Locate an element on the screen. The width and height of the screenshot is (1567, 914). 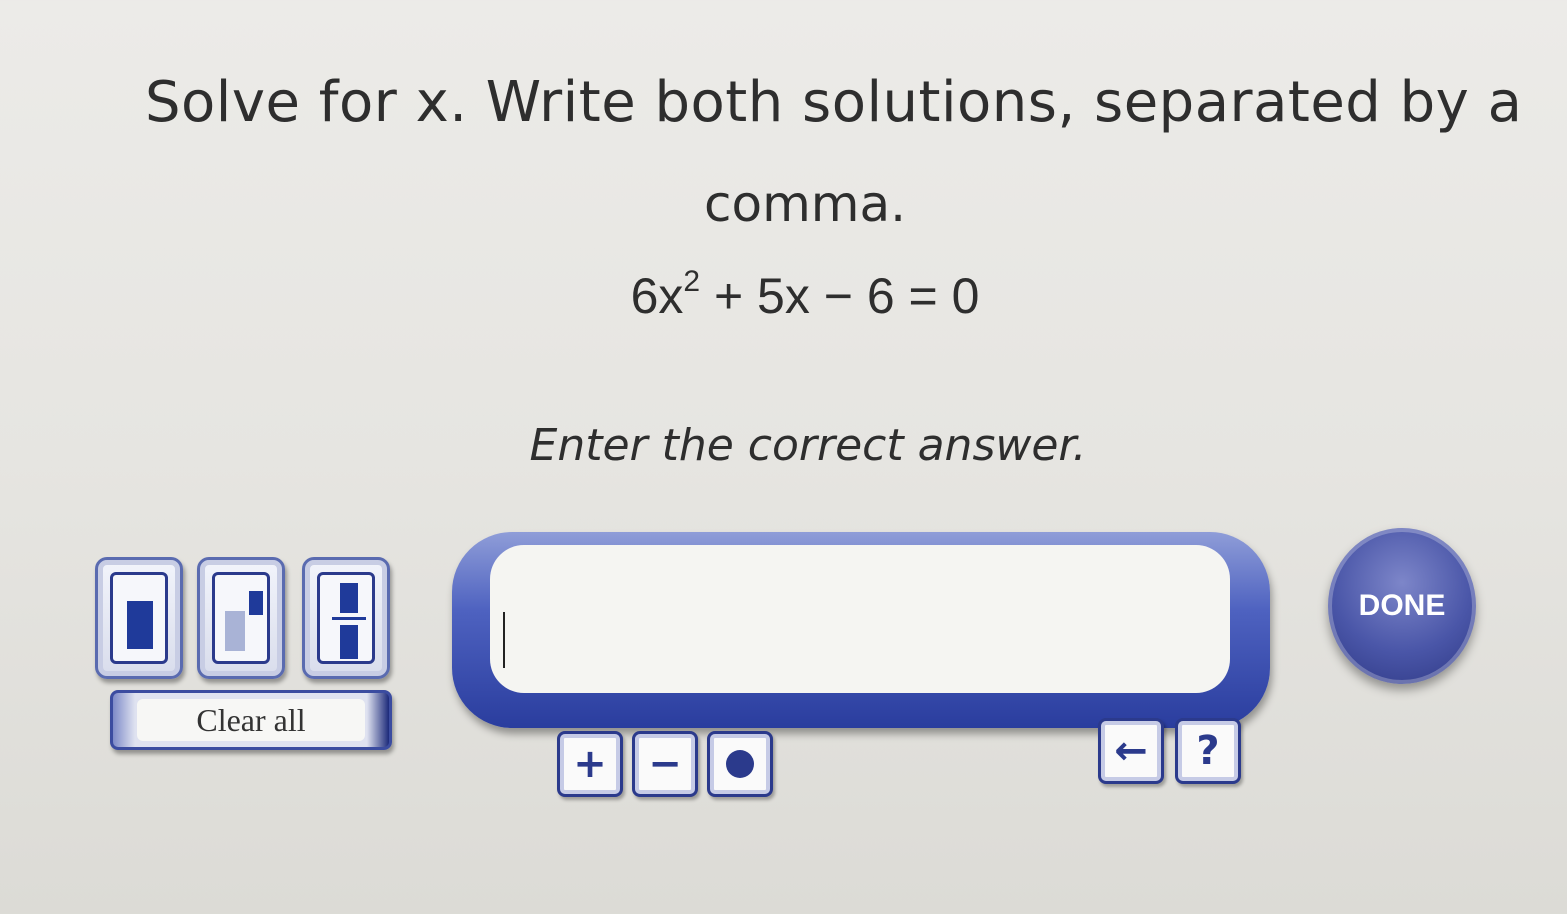
question-text-line2: comma. is located at coordinates (805, 204).